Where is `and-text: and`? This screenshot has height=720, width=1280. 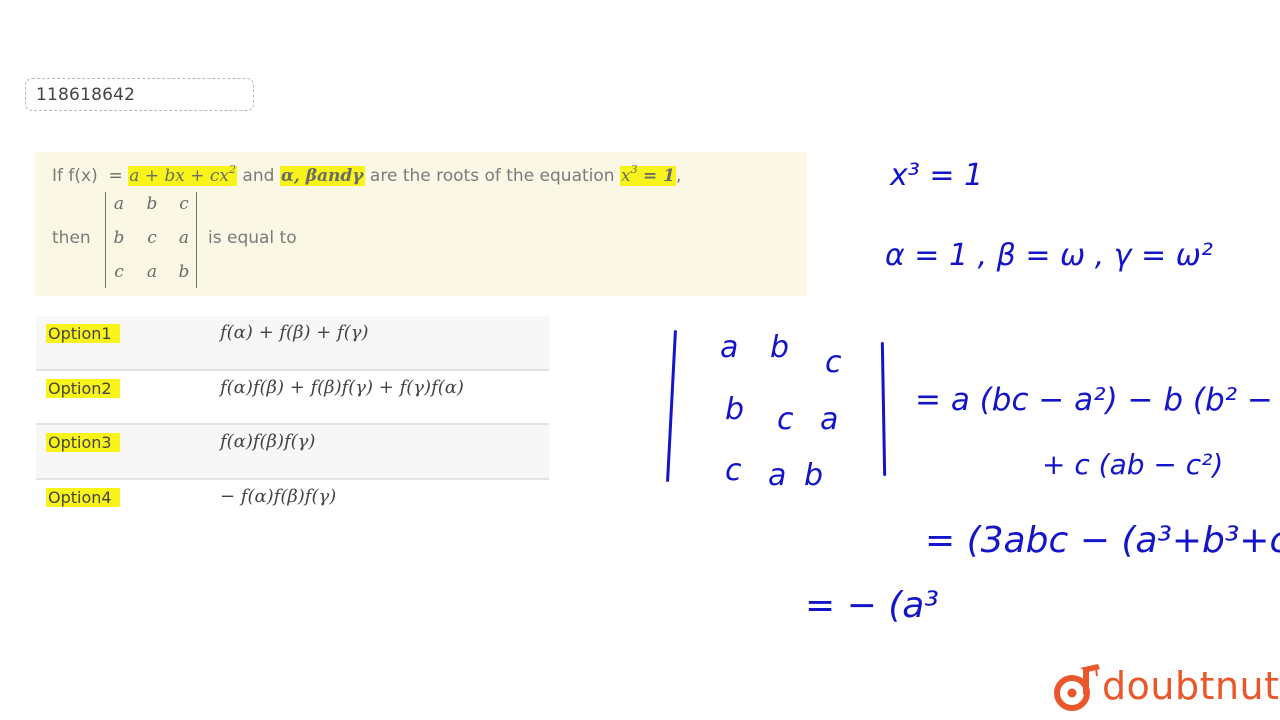
and-text: and is located at coordinates (258, 176).